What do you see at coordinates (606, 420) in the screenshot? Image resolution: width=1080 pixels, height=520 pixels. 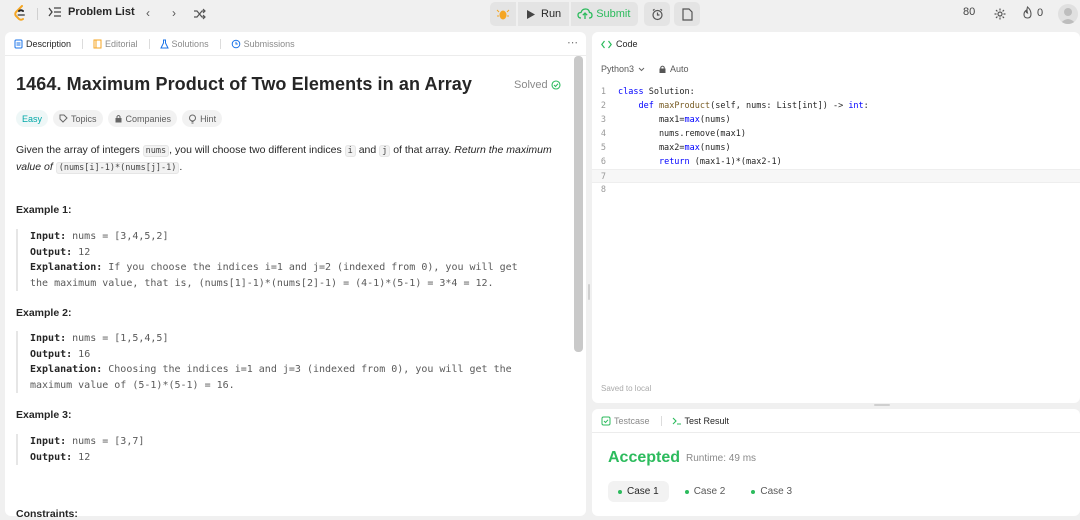 I see `checkbox-icon` at bounding box center [606, 420].